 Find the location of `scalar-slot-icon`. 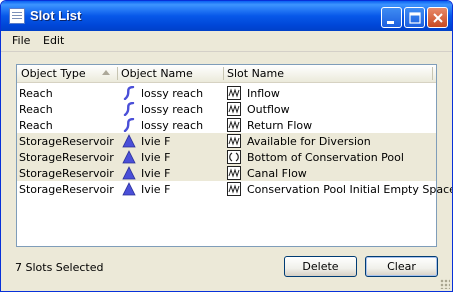

scalar-slot-icon is located at coordinates (234, 157).